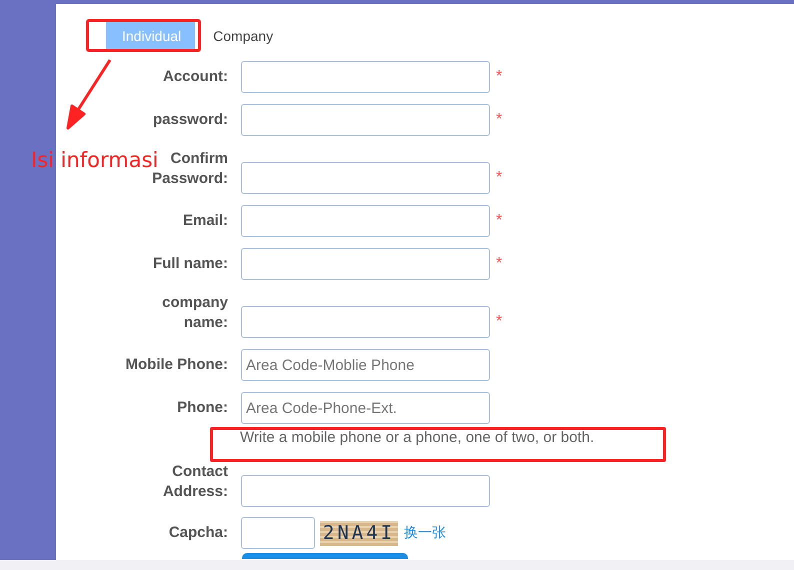 The width and height of the screenshot is (794, 570). I want to click on field-label: password:, so click(190, 120).